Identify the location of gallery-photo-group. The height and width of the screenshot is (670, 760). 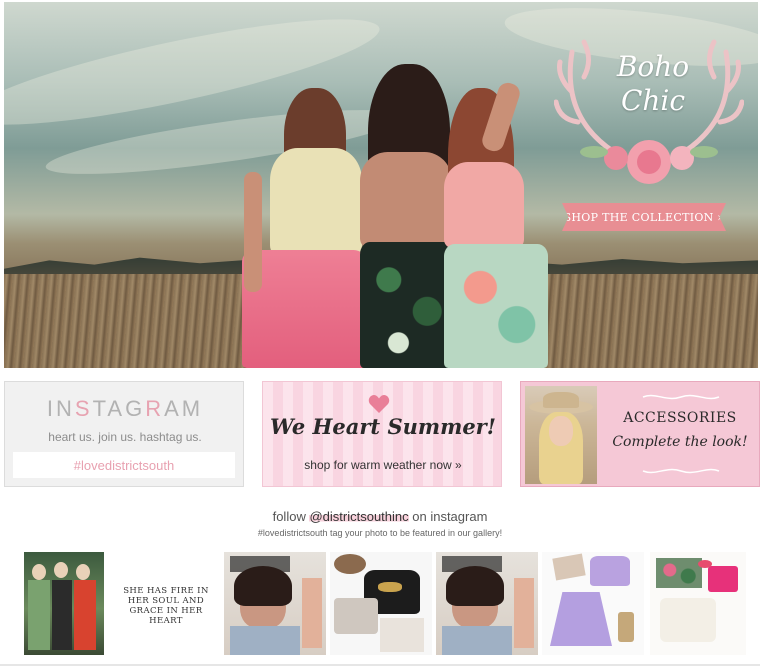
(64, 603).